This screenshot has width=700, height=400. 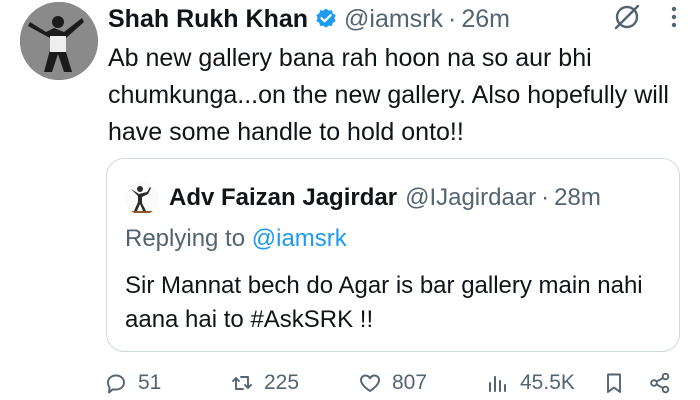 What do you see at coordinates (547, 382) in the screenshot?
I see `views-count: 45.5K` at bounding box center [547, 382].